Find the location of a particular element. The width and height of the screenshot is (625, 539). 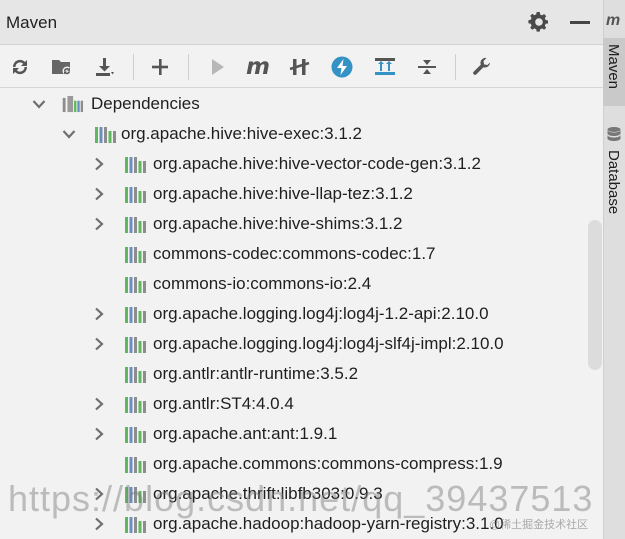

tree-node-child: commons-io:commons-io:2.4 is located at coordinates (301, 284).